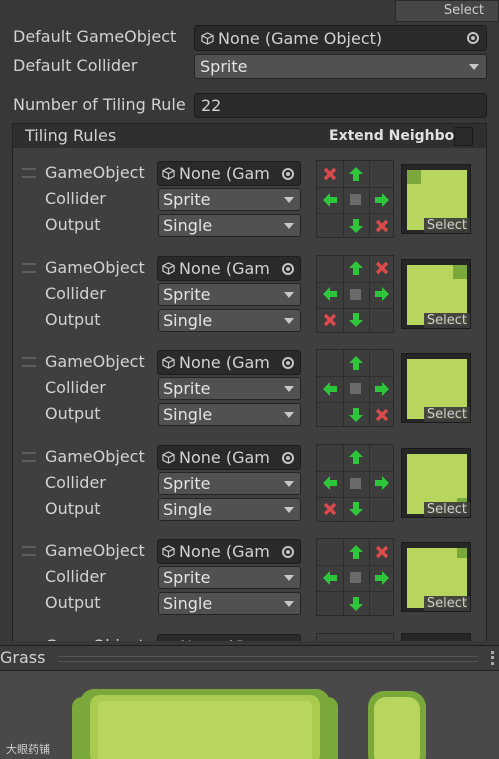  Describe the element at coordinates (463, 136) in the screenshot. I see `extend-neighbor-checkbox` at that location.